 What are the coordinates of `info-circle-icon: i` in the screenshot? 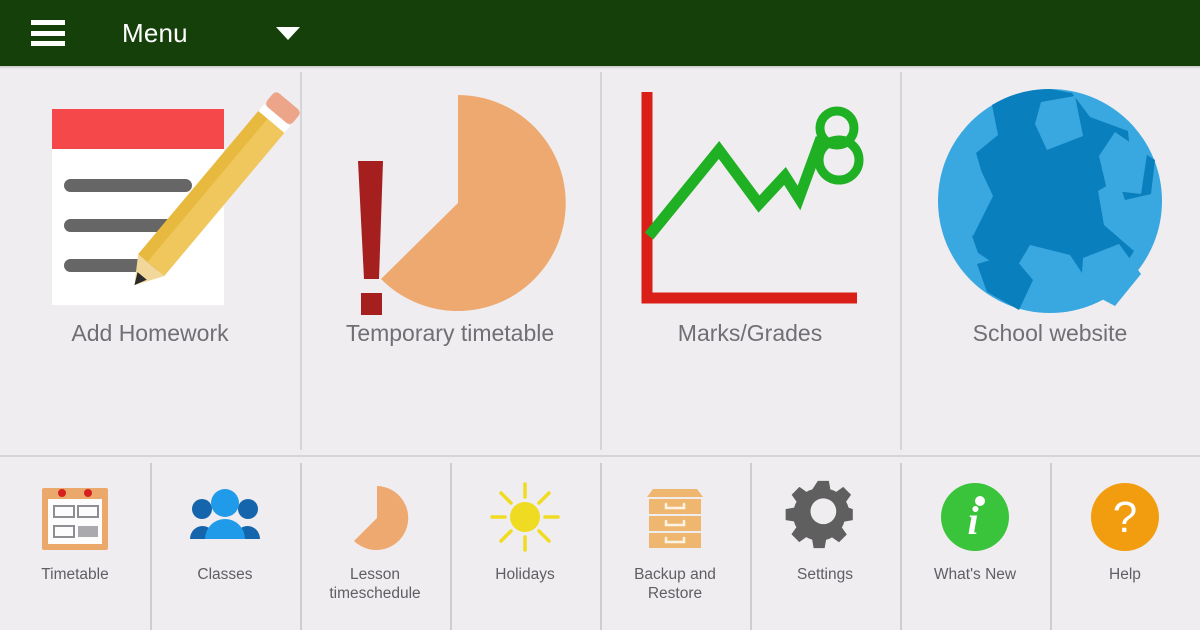 It's located at (975, 517).